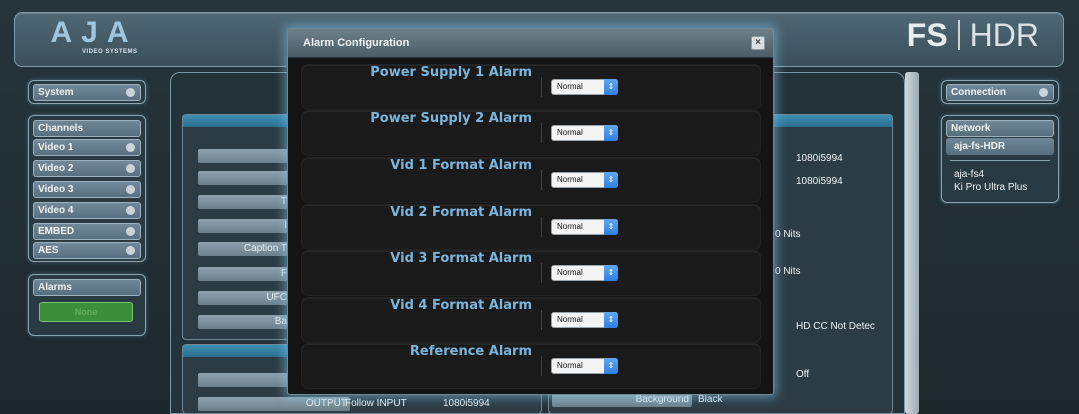 Image resolution: width=1079 pixels, height=414 pixels. I want to click on channel-embed: EMBED, so click(87, 231).